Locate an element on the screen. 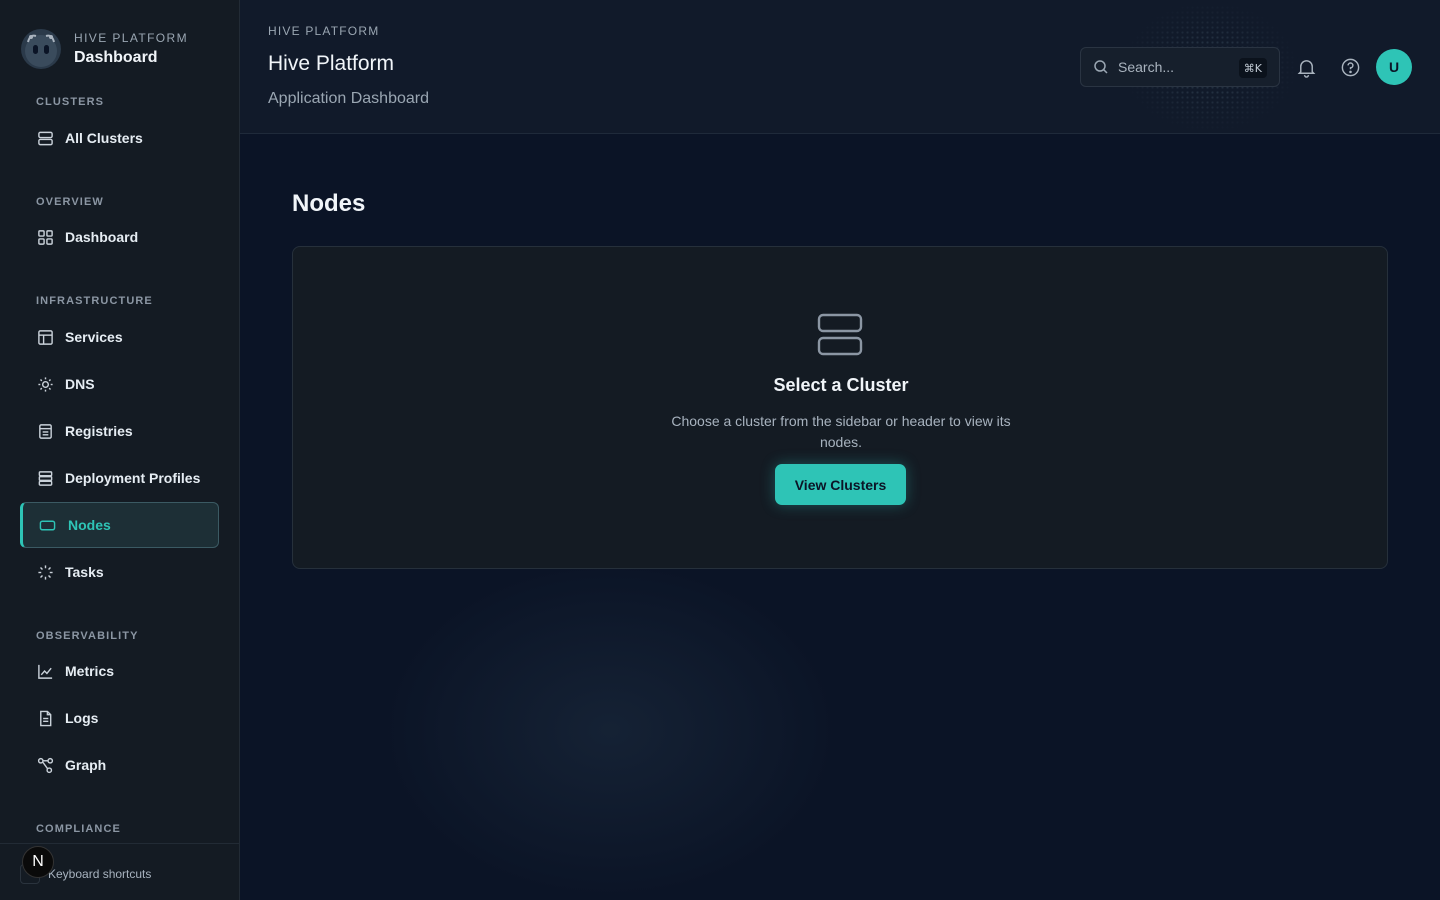 Image resolution: width=1440 pixels, height=900 pixels. sidebar-item-label: Deployment Profiles is located at coordinates (133, 478).